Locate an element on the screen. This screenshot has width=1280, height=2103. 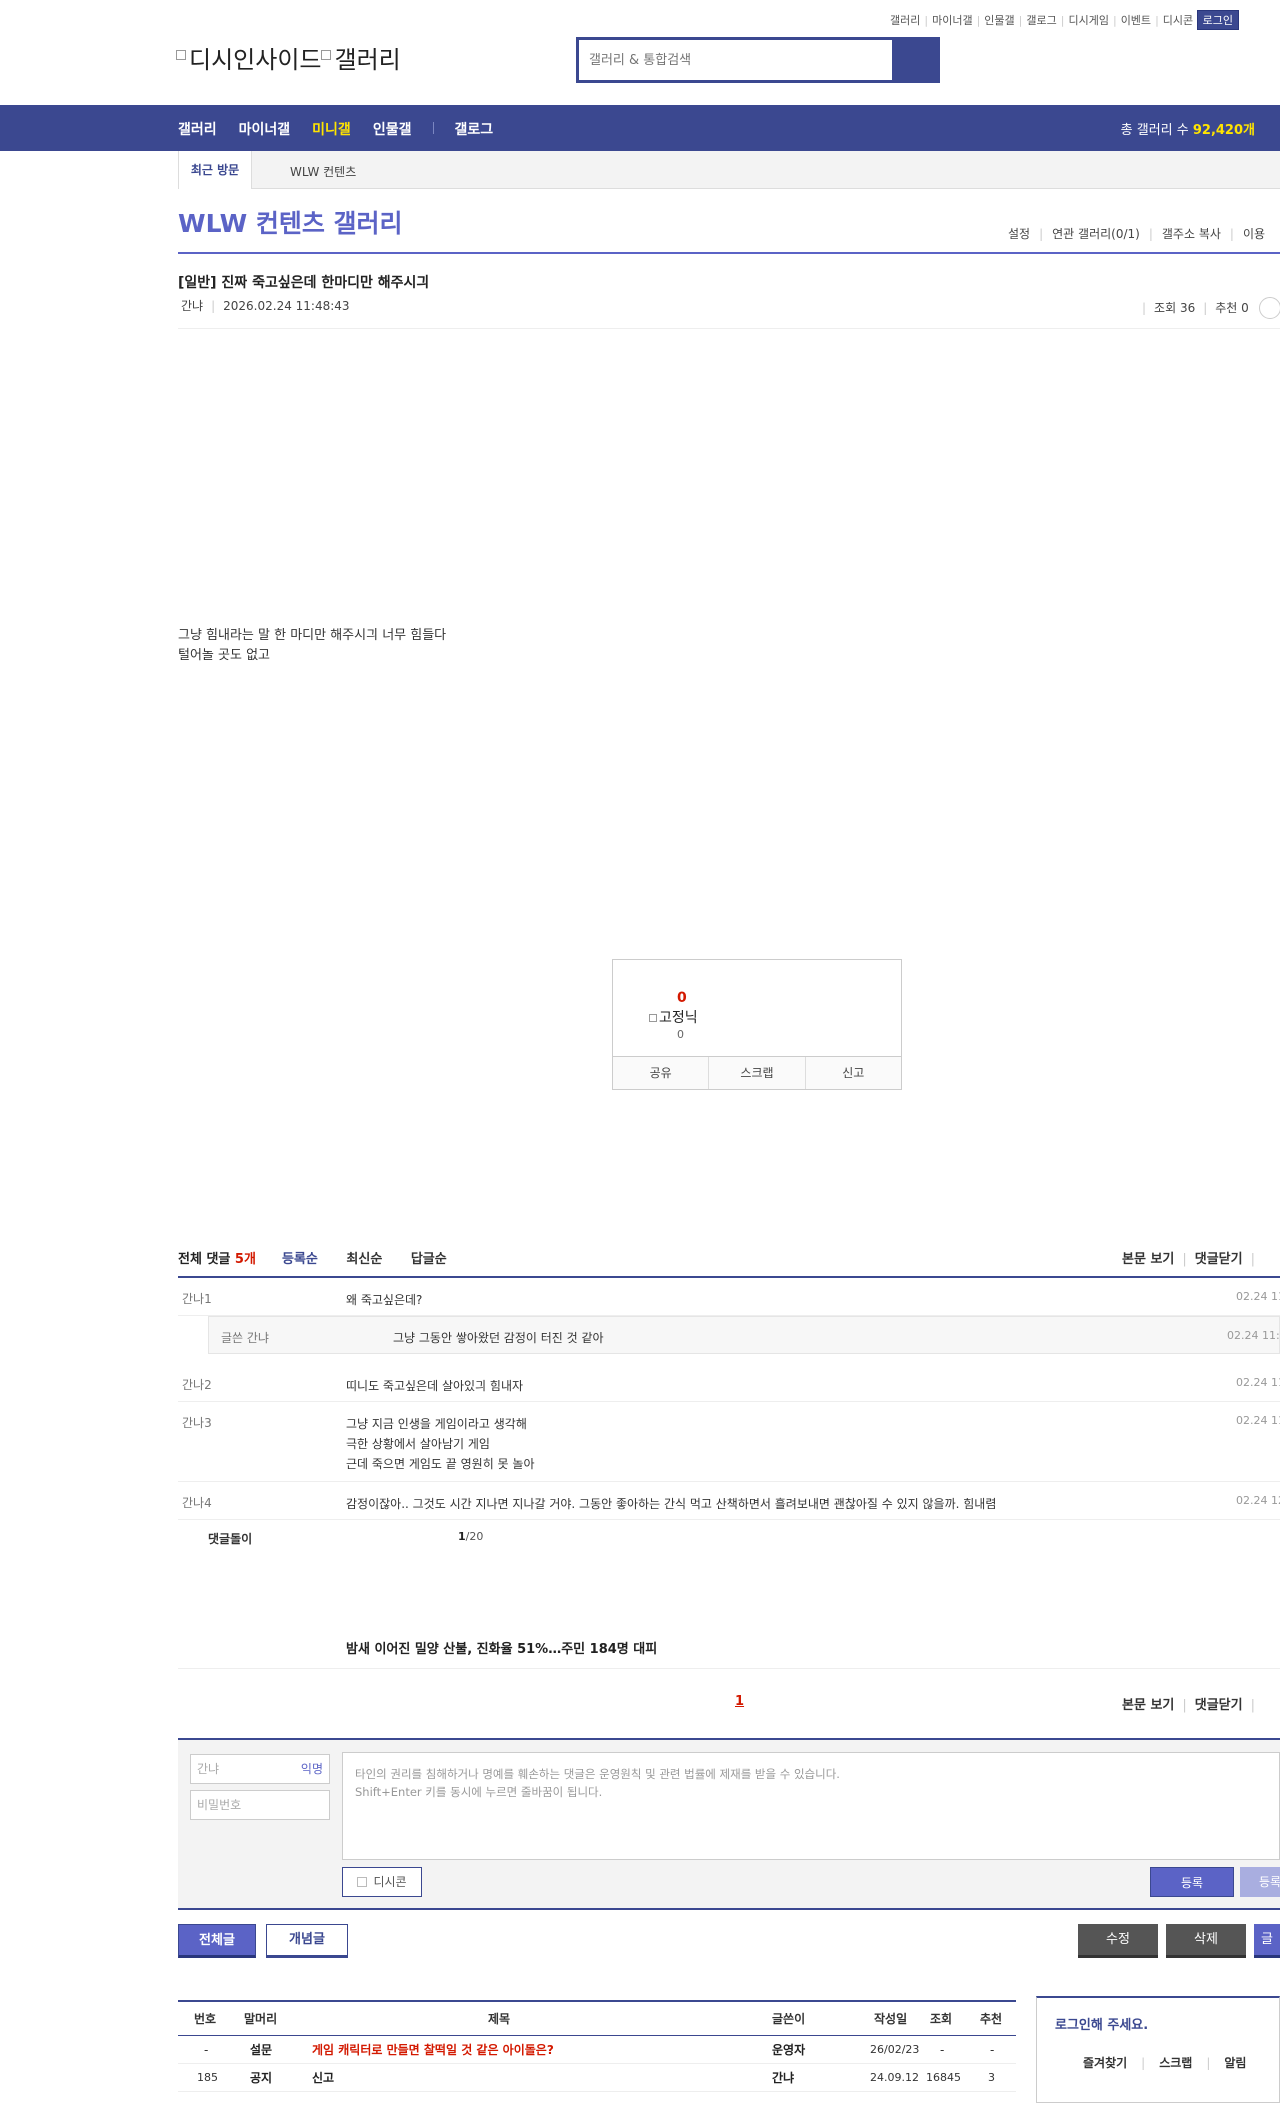
col-views: 조회 is located at coordinates (941, 2019).